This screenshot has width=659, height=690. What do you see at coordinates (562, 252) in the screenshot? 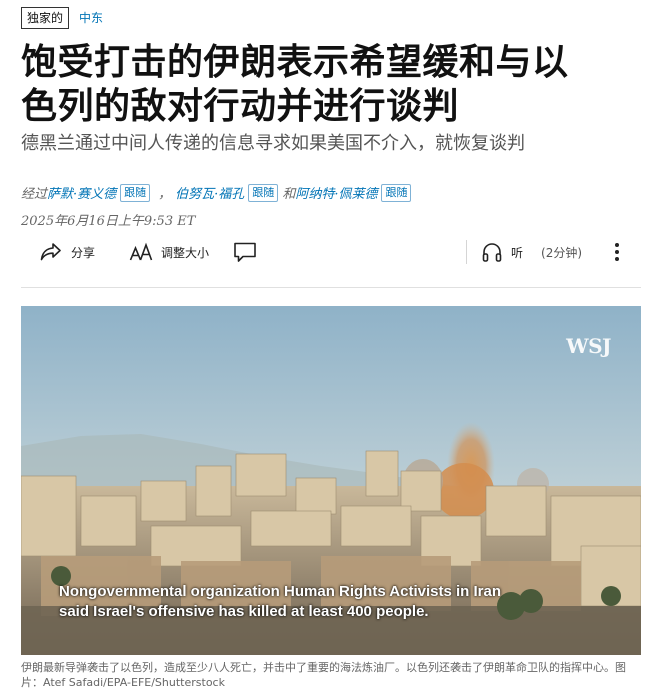
I see `listen-duration: (2分钟)` at bounding box center [562, 252].